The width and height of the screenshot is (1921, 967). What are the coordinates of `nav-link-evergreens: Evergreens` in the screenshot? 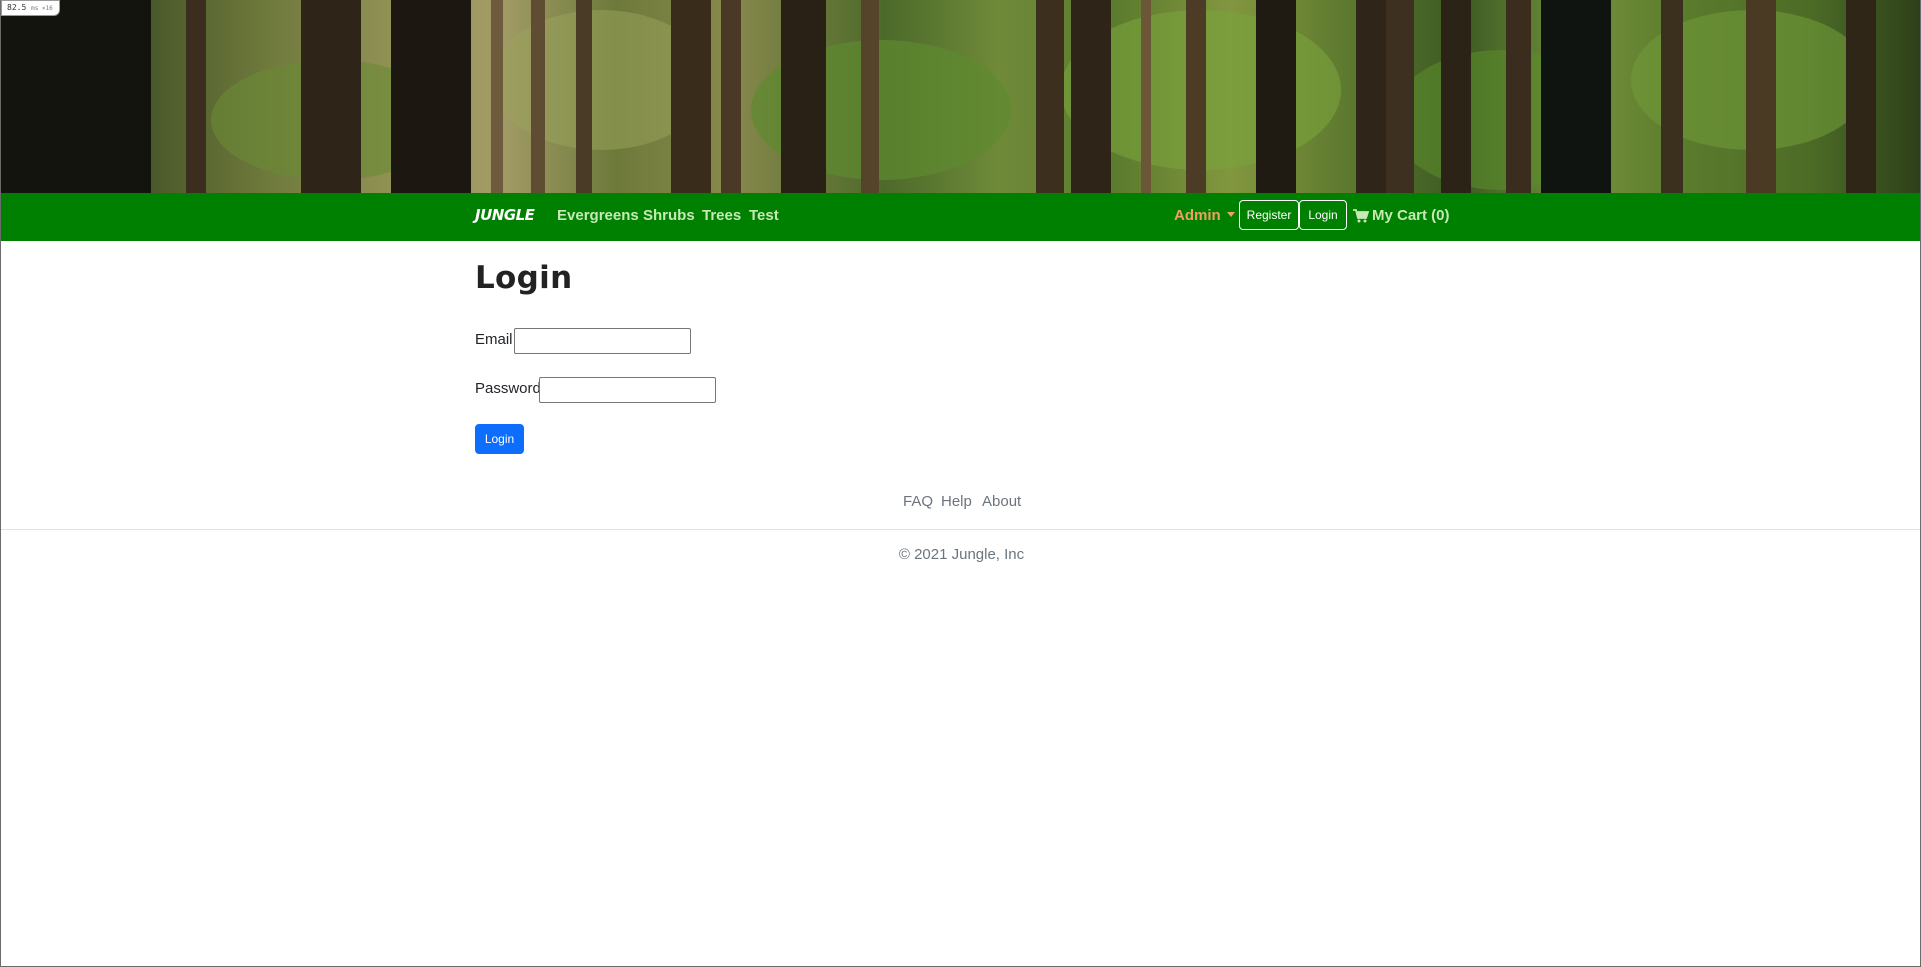 It's located at (598, 215).